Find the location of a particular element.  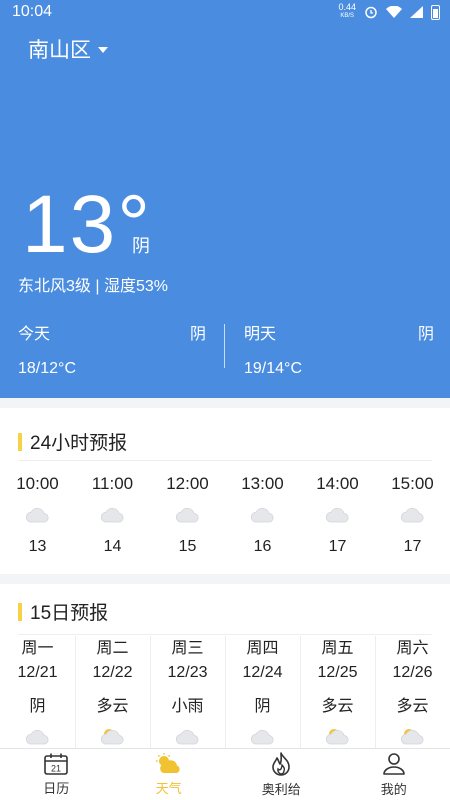

tab-label: 天气 is located at coordinates (168, 788).